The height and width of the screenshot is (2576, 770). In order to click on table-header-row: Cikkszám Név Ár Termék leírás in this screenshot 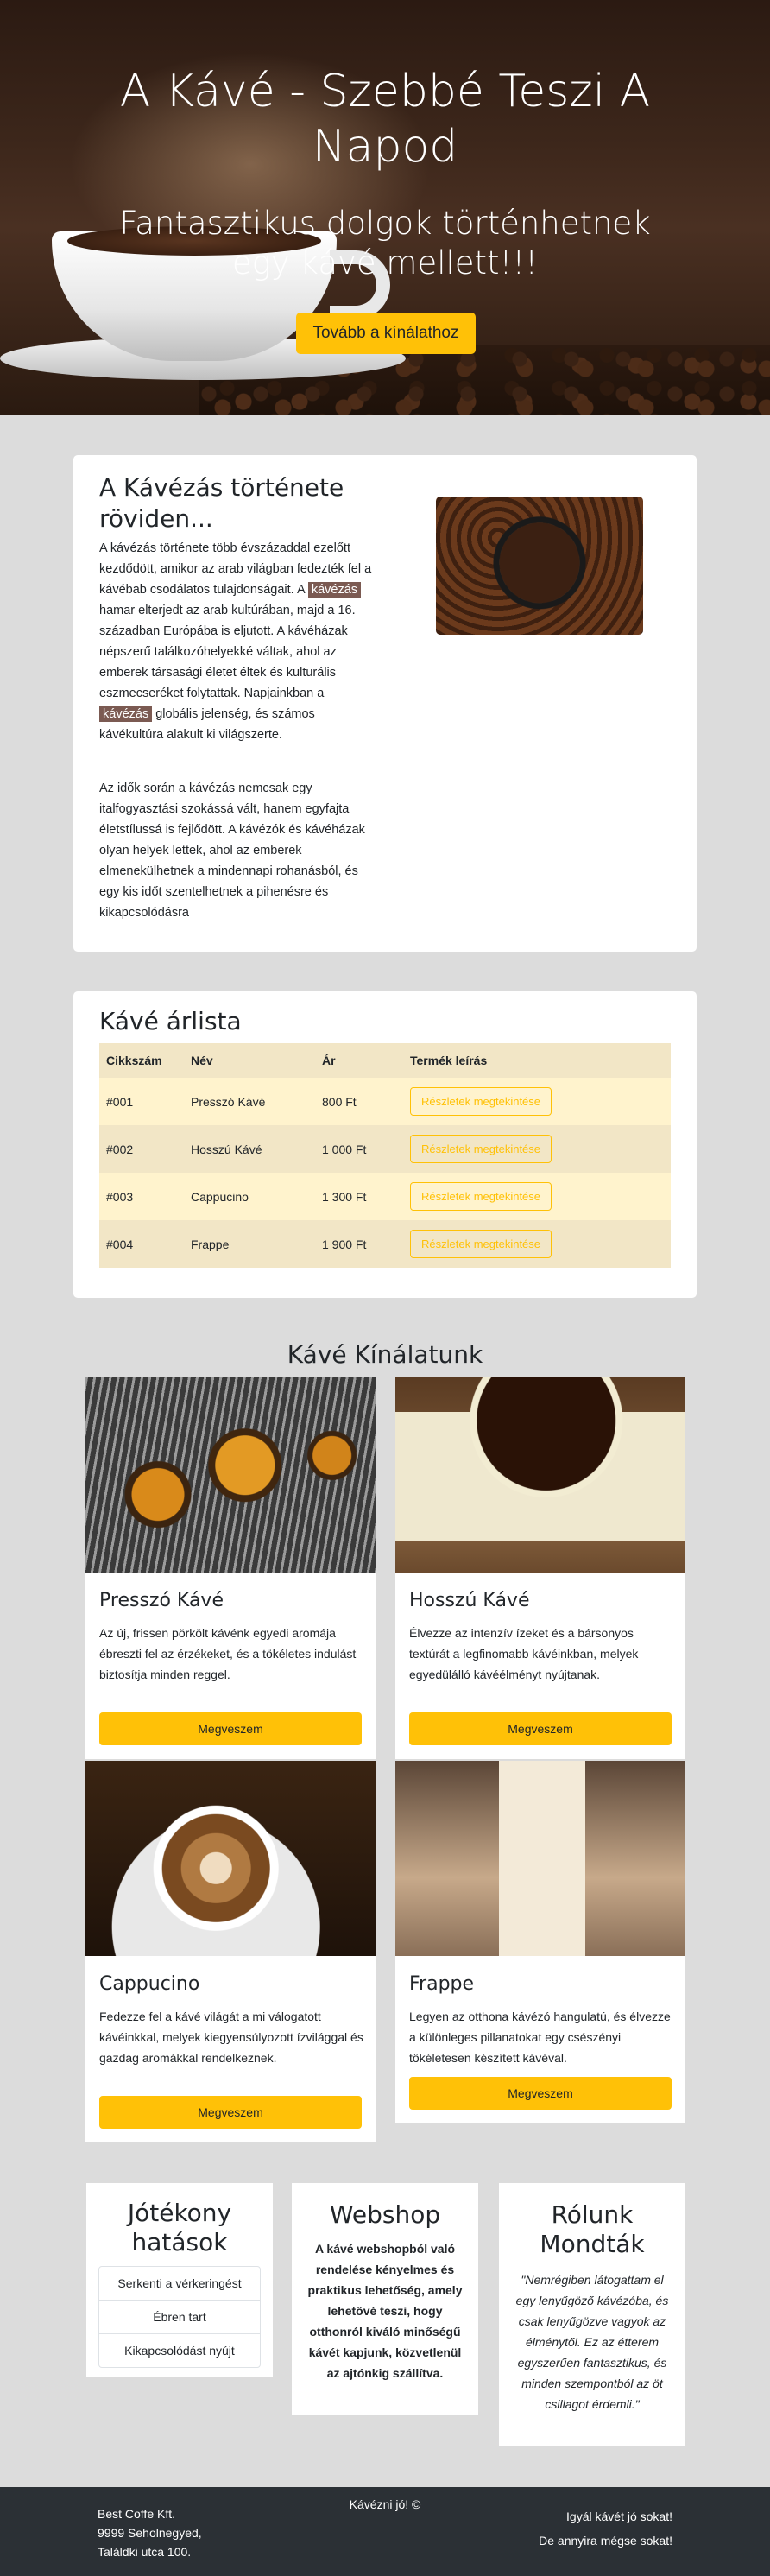, I will do `click(385, 1060)`.